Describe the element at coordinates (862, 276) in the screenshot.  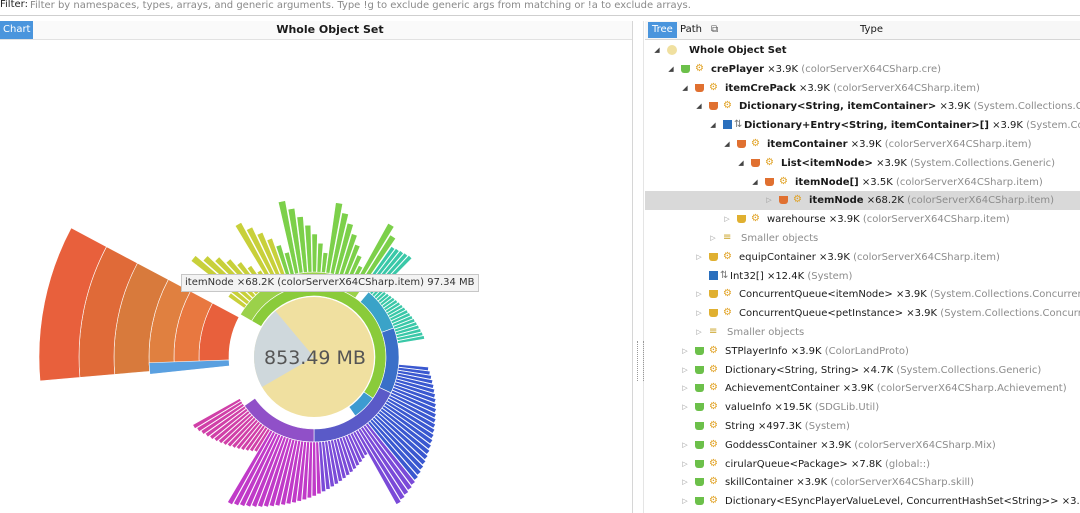
I see `tree-row: ⇅ Int32[] ×12.4K (System)` at that location.